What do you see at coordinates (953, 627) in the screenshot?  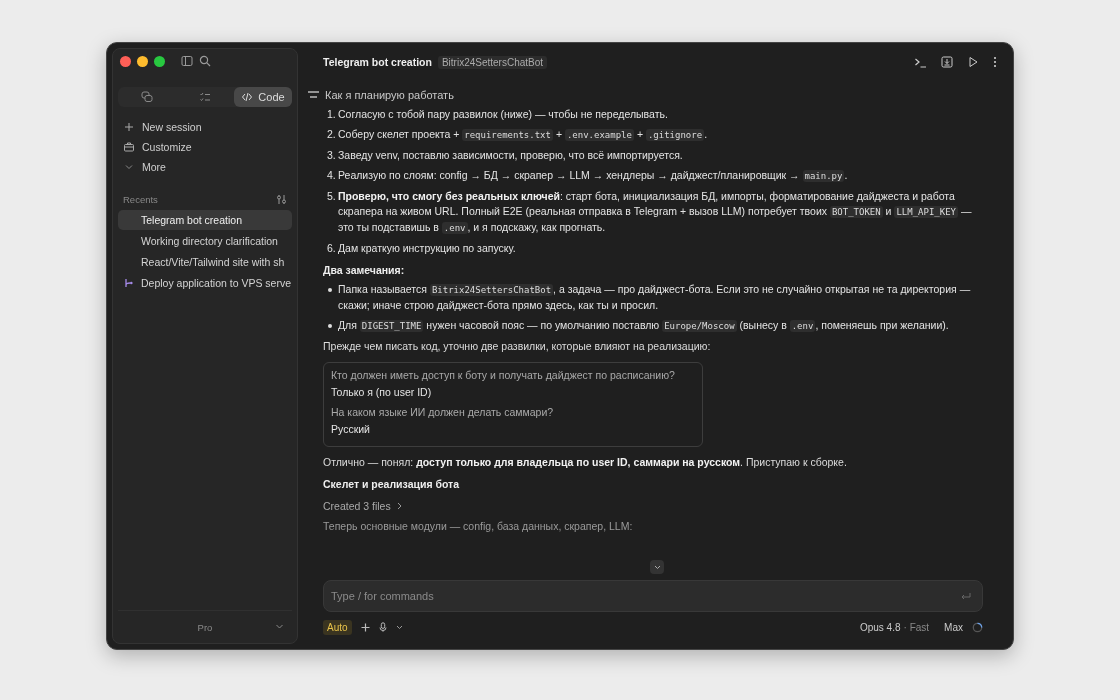 I see `effort-label: Max` at bounding box center [953, 627].